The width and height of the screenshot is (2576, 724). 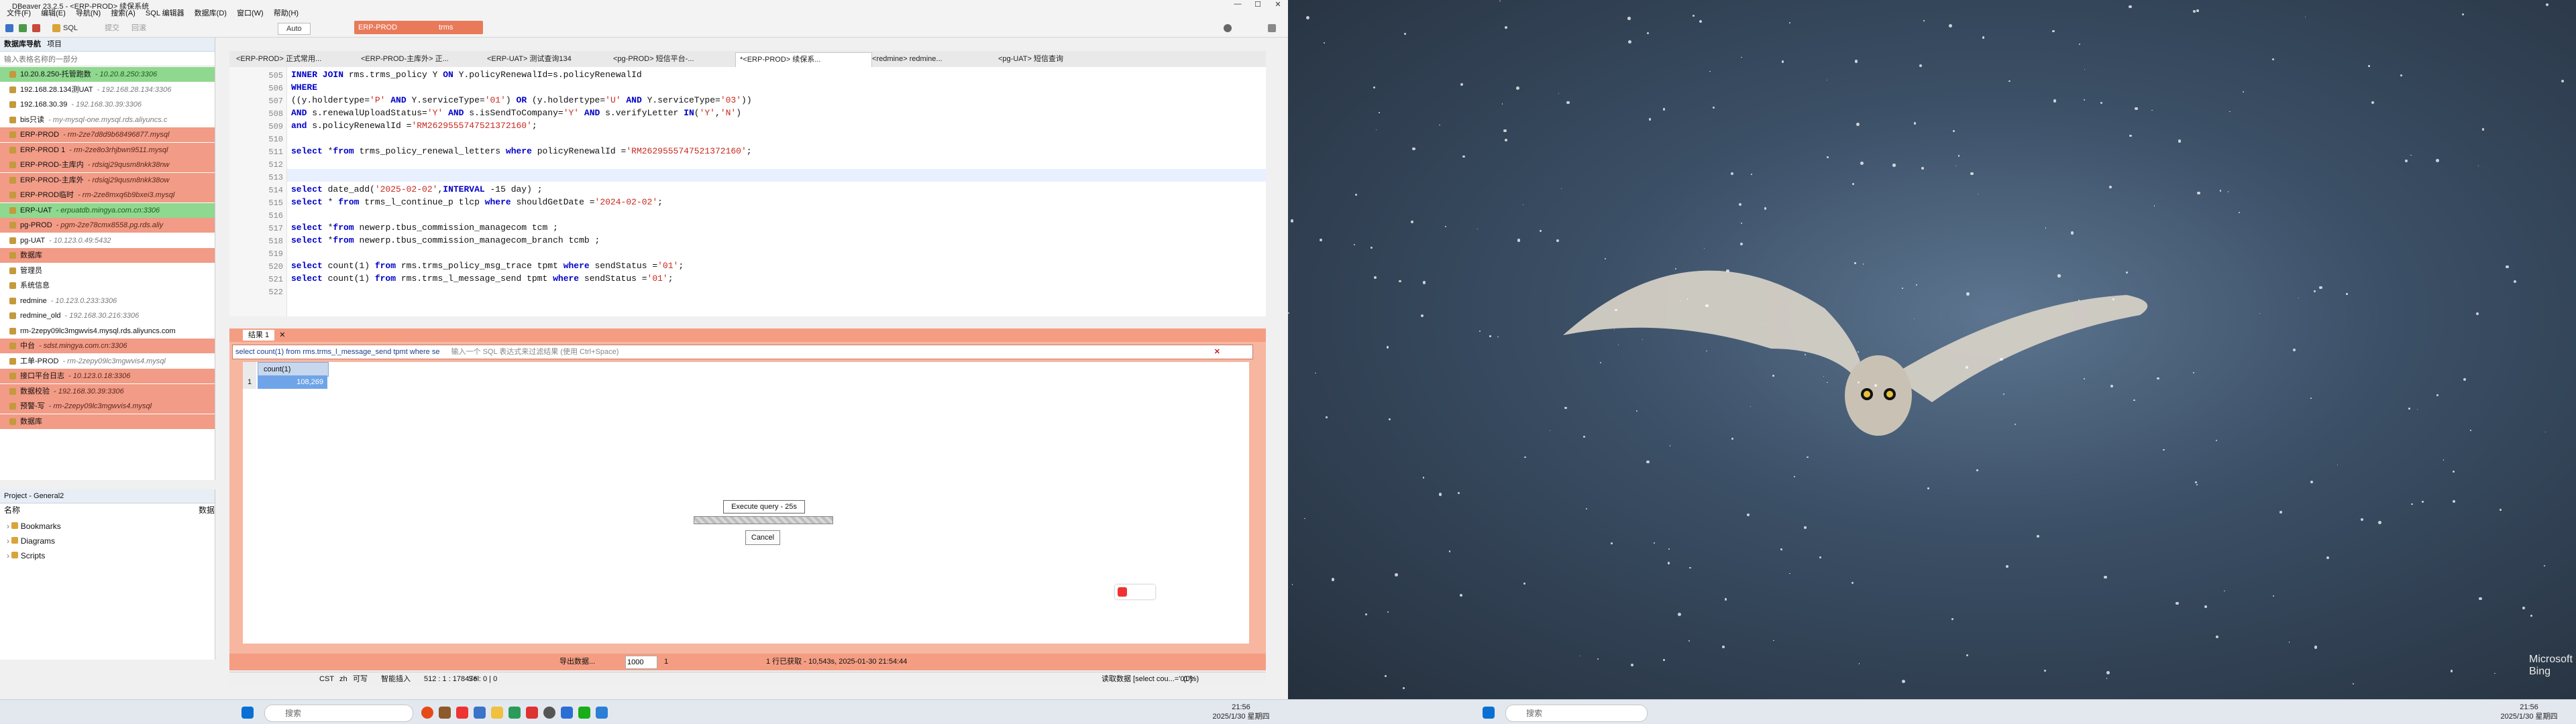 I want to click on menu-database: 数据库(D), so click(x=211, y=13).